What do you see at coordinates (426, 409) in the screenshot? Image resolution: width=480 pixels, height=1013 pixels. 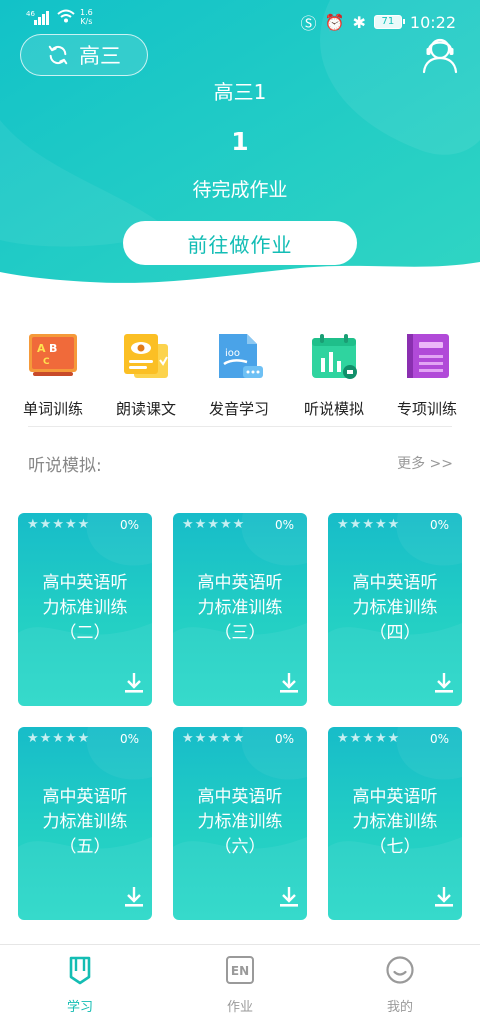 I see `feature-label: 专项训练` at bounding box center [426, 409].